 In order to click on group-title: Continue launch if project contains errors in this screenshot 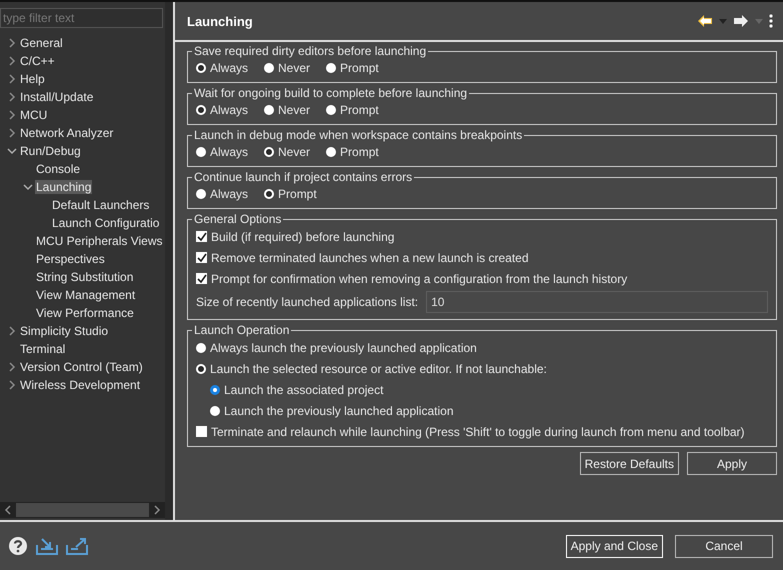, I will do `click(303, 177)`.